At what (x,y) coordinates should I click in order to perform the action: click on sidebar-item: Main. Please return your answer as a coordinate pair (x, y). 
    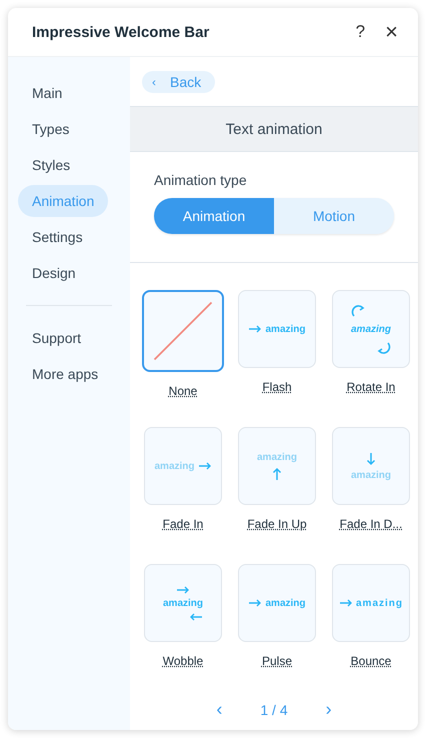
    Looking at the image, I should click on (47, 93).